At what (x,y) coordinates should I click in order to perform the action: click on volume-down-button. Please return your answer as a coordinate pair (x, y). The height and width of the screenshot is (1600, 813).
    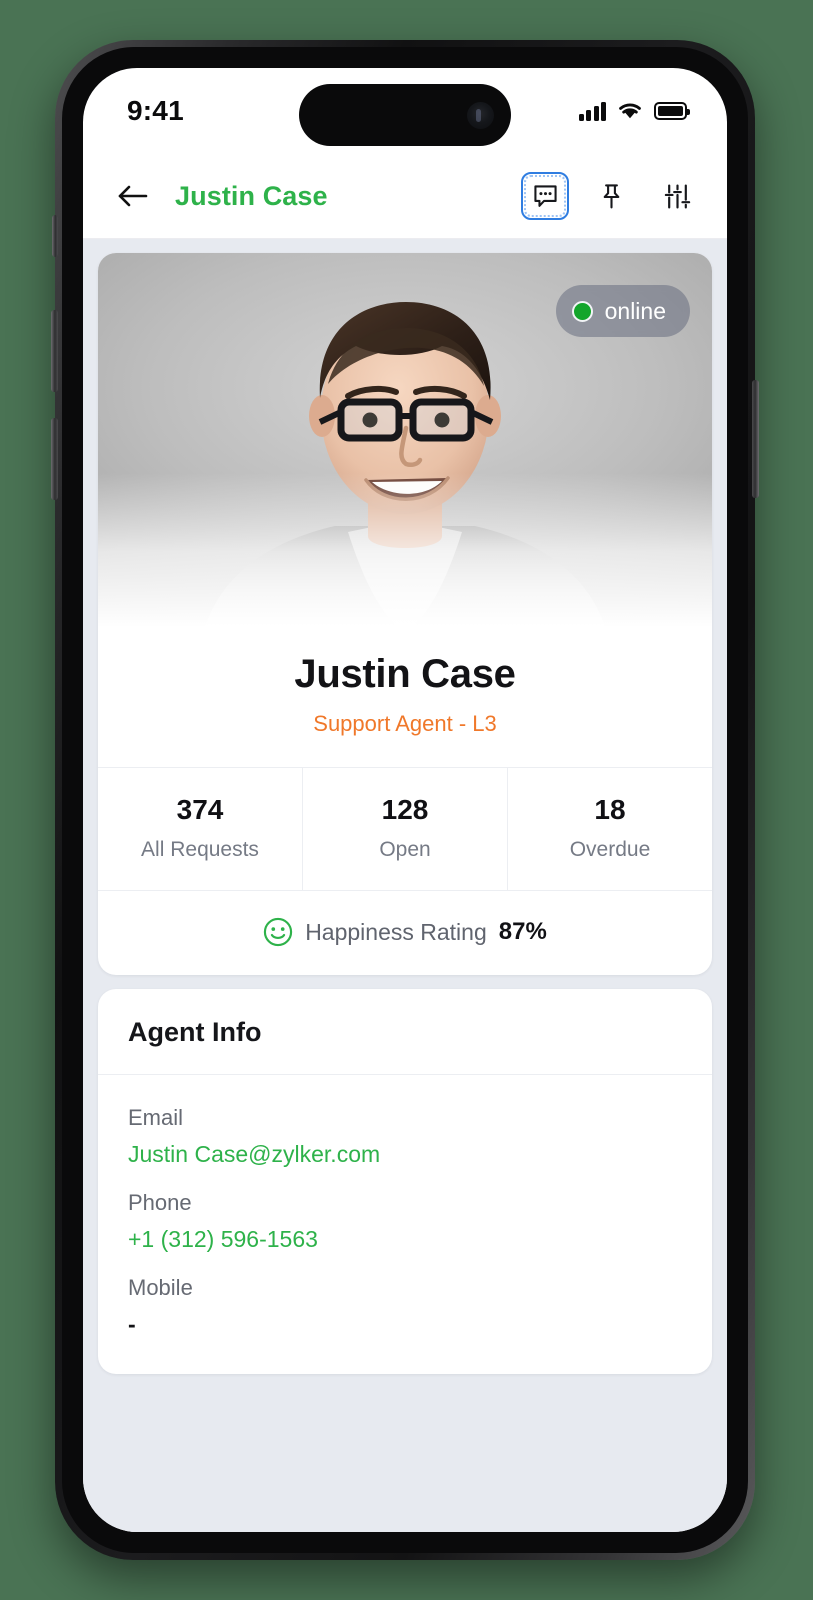
    Looking at the image, I should click on (54, 459).